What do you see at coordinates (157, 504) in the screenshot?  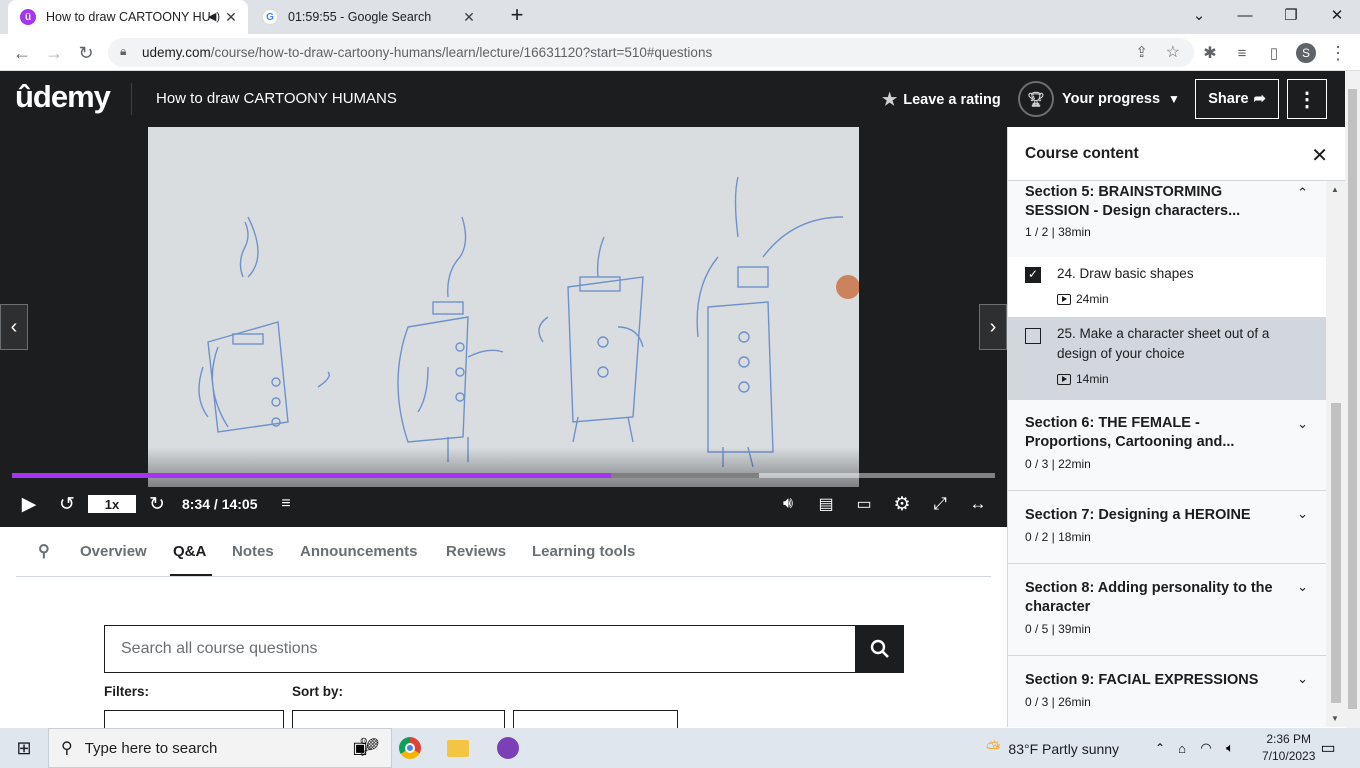 I see `forward-5s-icon: ↻` at bounding box center [157, 504].